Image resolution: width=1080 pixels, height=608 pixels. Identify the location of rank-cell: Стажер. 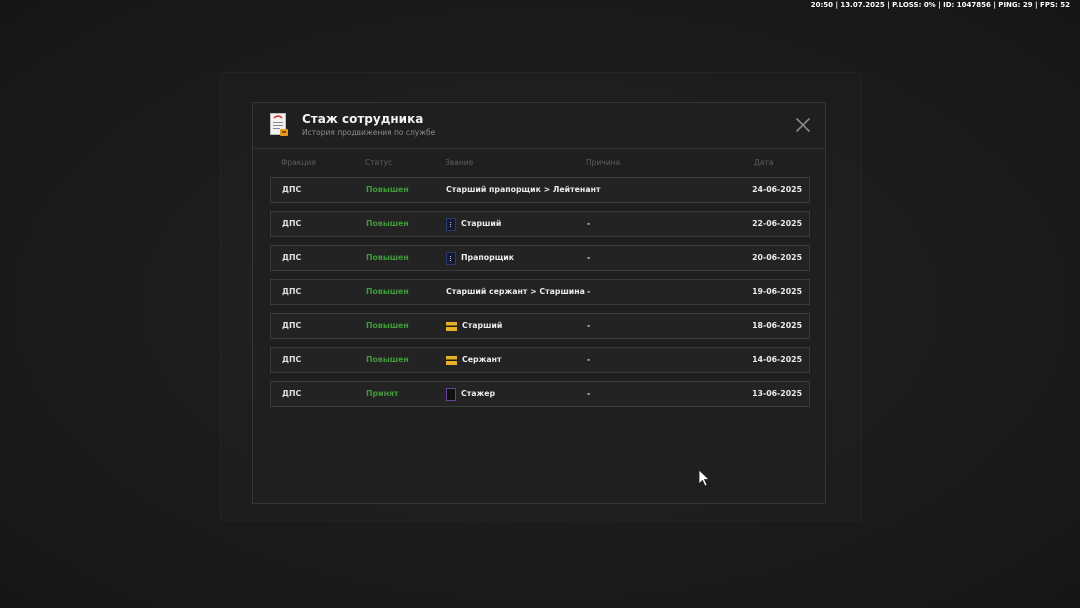
(470, 394).